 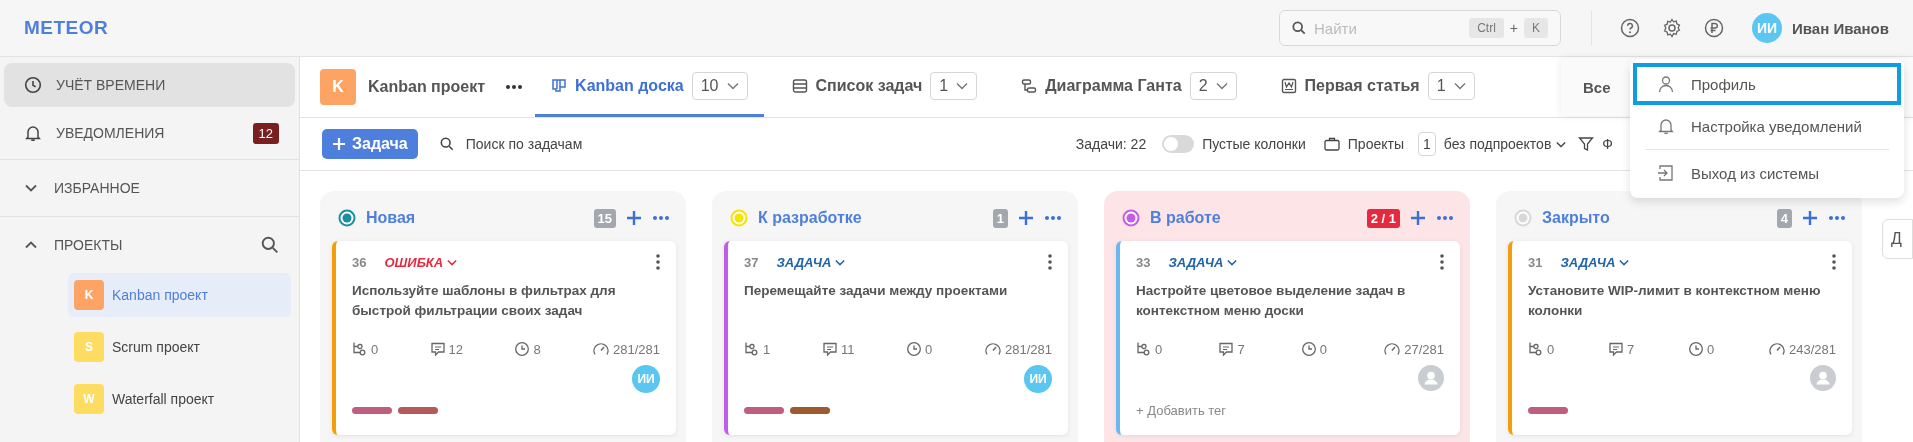 I want to click on view-tab: Первая статья 1, so click(x=1377, y=87).